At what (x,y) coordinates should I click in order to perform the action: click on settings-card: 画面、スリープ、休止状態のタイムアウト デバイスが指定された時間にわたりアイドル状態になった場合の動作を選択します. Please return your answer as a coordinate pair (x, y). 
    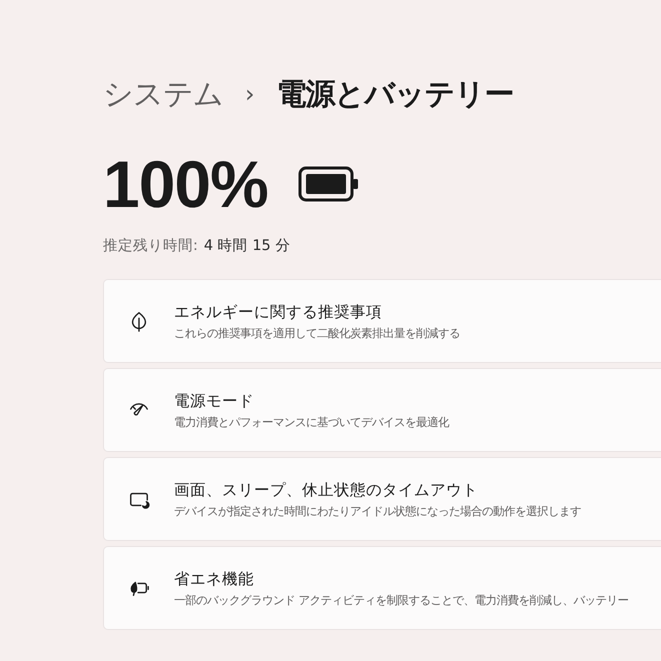
    Looking at the image, I should click on (382, 499).